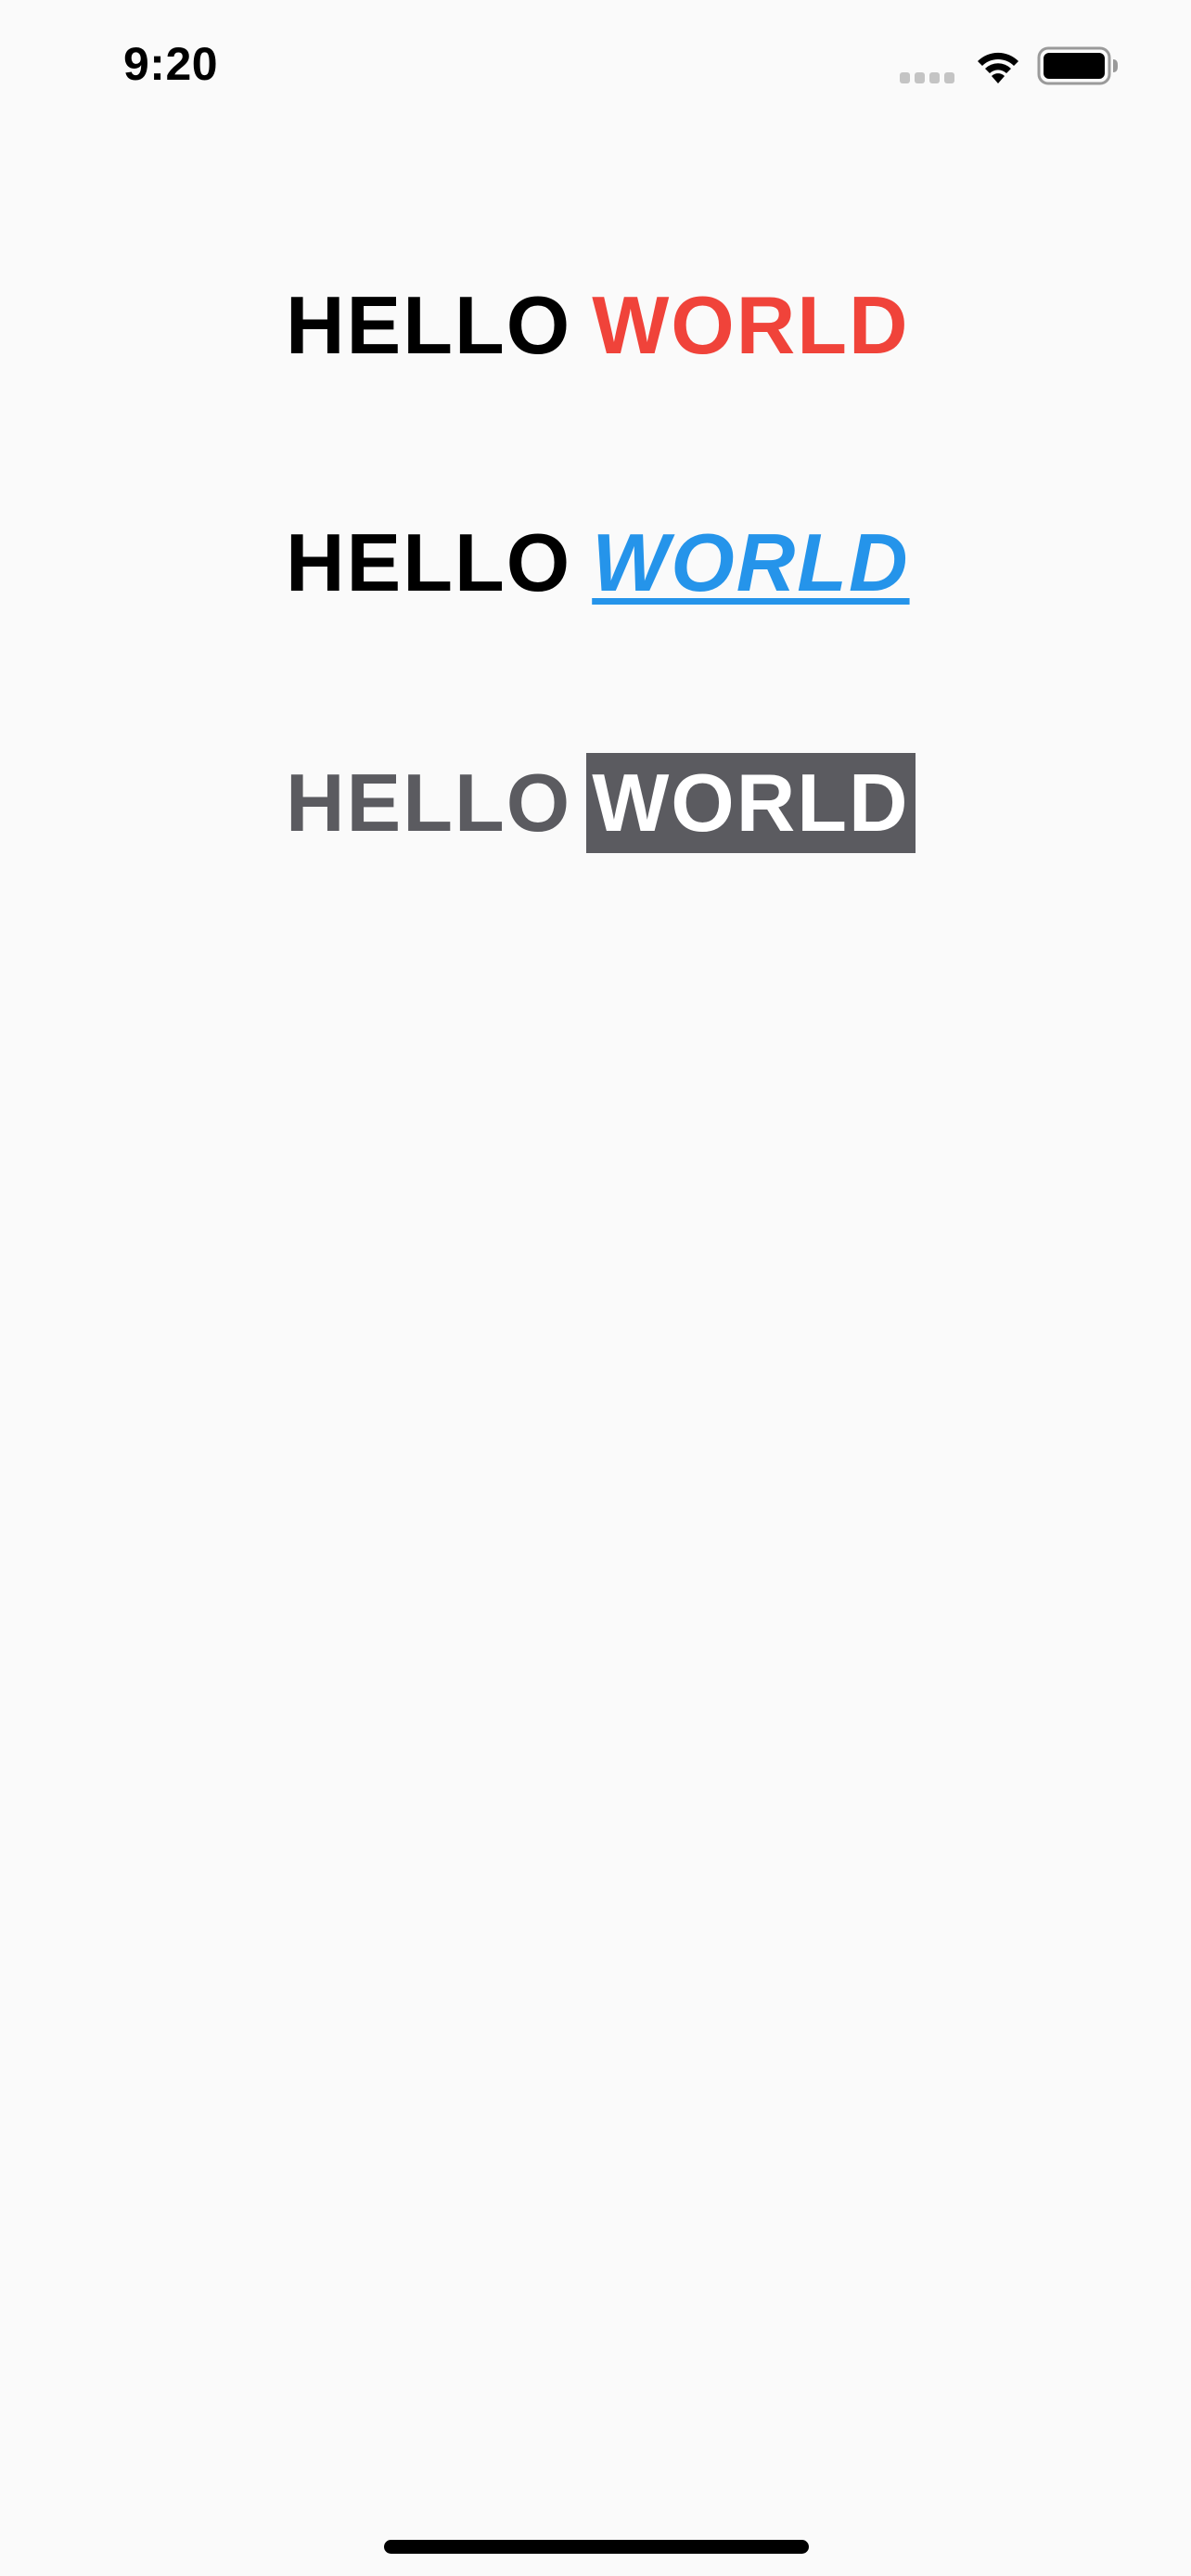 Image resolution: width=1191 pixels, height=2576 pixels. What do you see at coordinates (751, 803) in the screenshot?
I see `world-text-highlighted: WORLD` at bounding box center [751, 803].